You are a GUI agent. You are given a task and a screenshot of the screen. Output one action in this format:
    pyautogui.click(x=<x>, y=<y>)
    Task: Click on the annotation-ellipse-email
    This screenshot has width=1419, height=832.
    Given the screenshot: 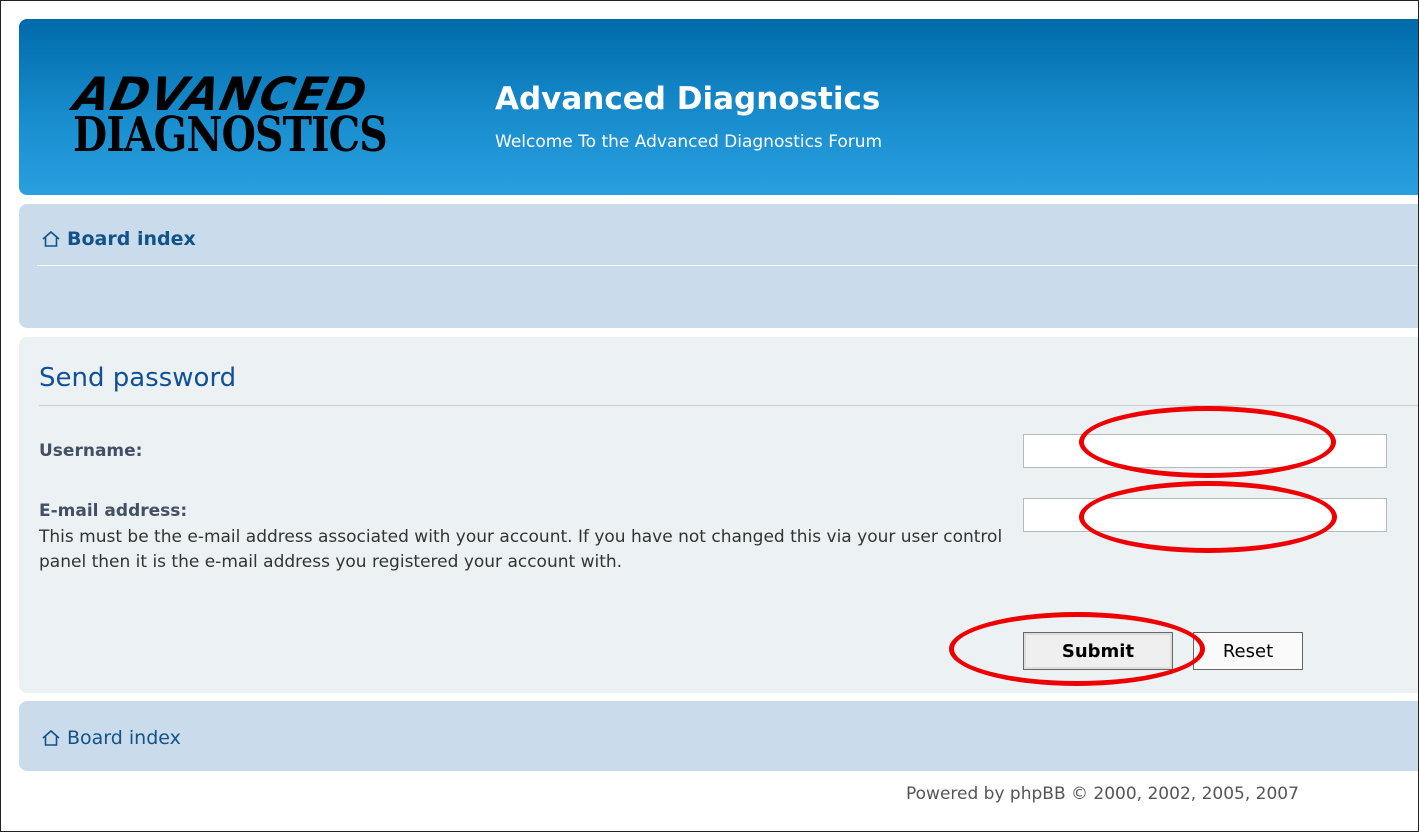 What is the action you would take?
    pyautogui.click(x=1208, y=517)
    